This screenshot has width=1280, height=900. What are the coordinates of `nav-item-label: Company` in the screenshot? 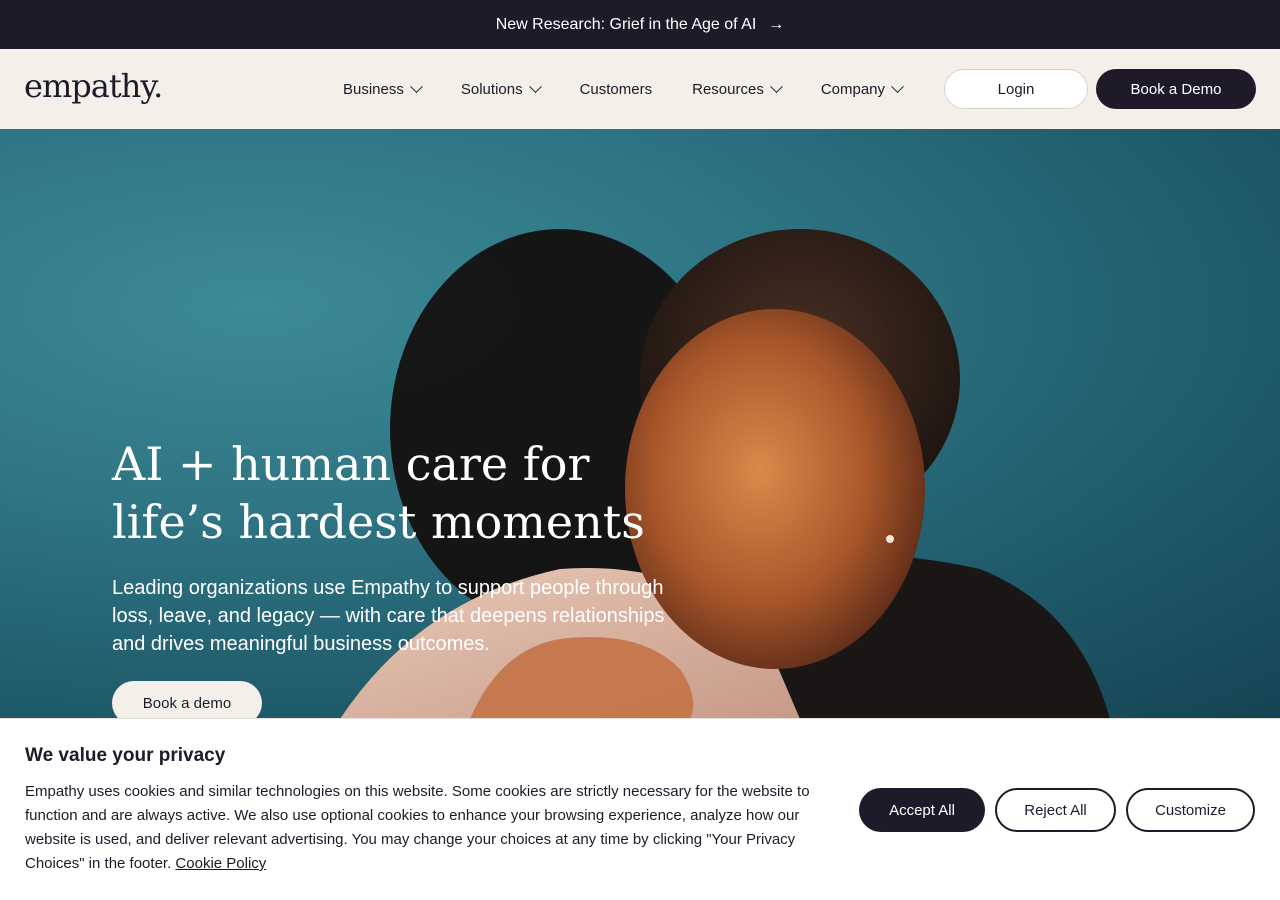 It's located at (853, 89).